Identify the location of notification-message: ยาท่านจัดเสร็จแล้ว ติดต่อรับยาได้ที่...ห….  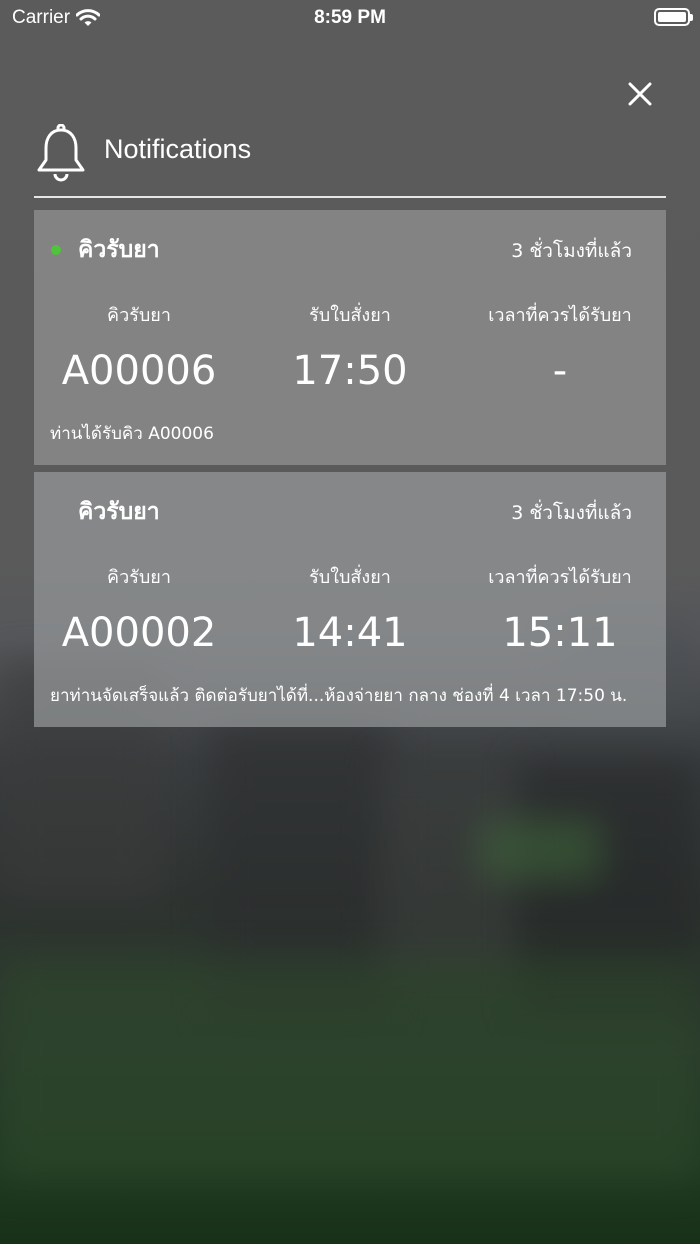
(339, 696).